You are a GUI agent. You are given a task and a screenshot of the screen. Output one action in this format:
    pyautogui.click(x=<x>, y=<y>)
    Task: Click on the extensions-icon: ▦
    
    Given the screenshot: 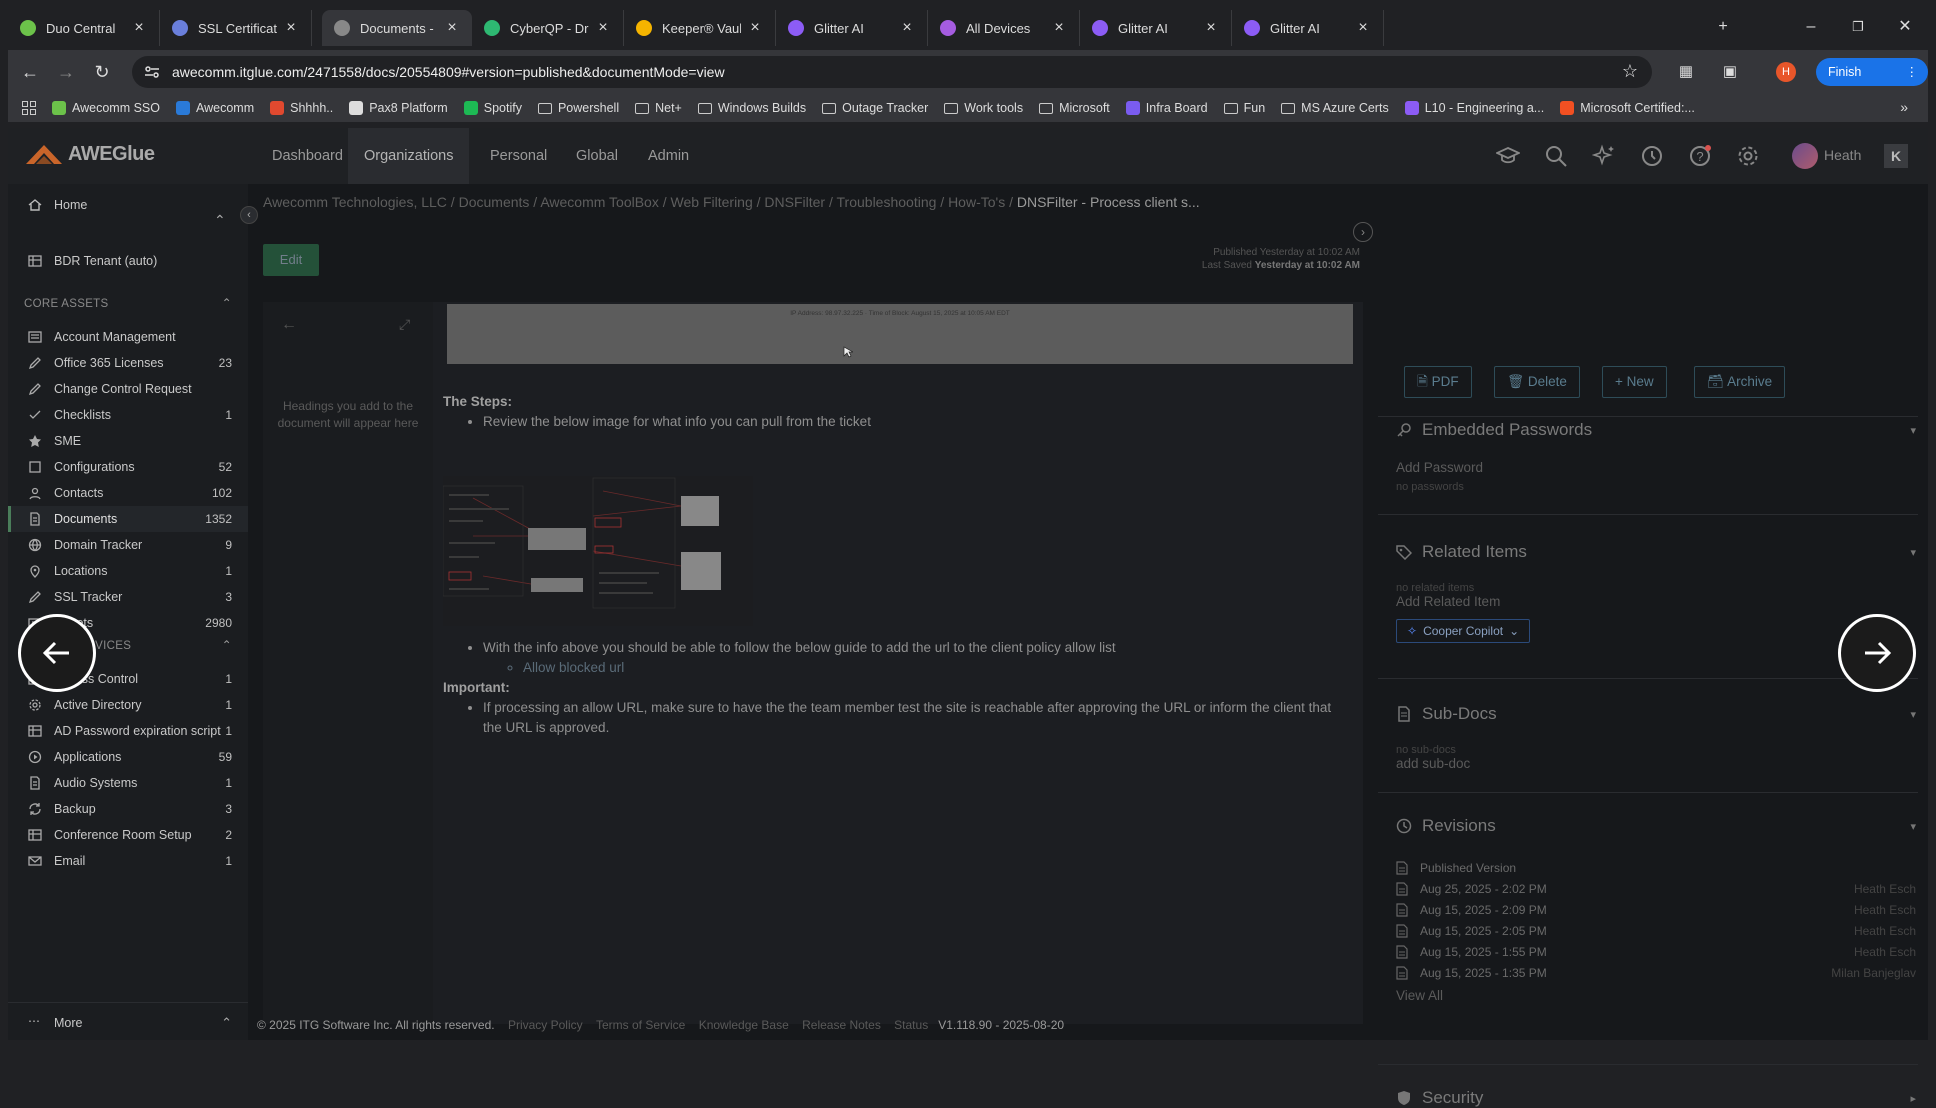 What is the action you would take?
    pyautogui.click(x=1686, y=72)
    